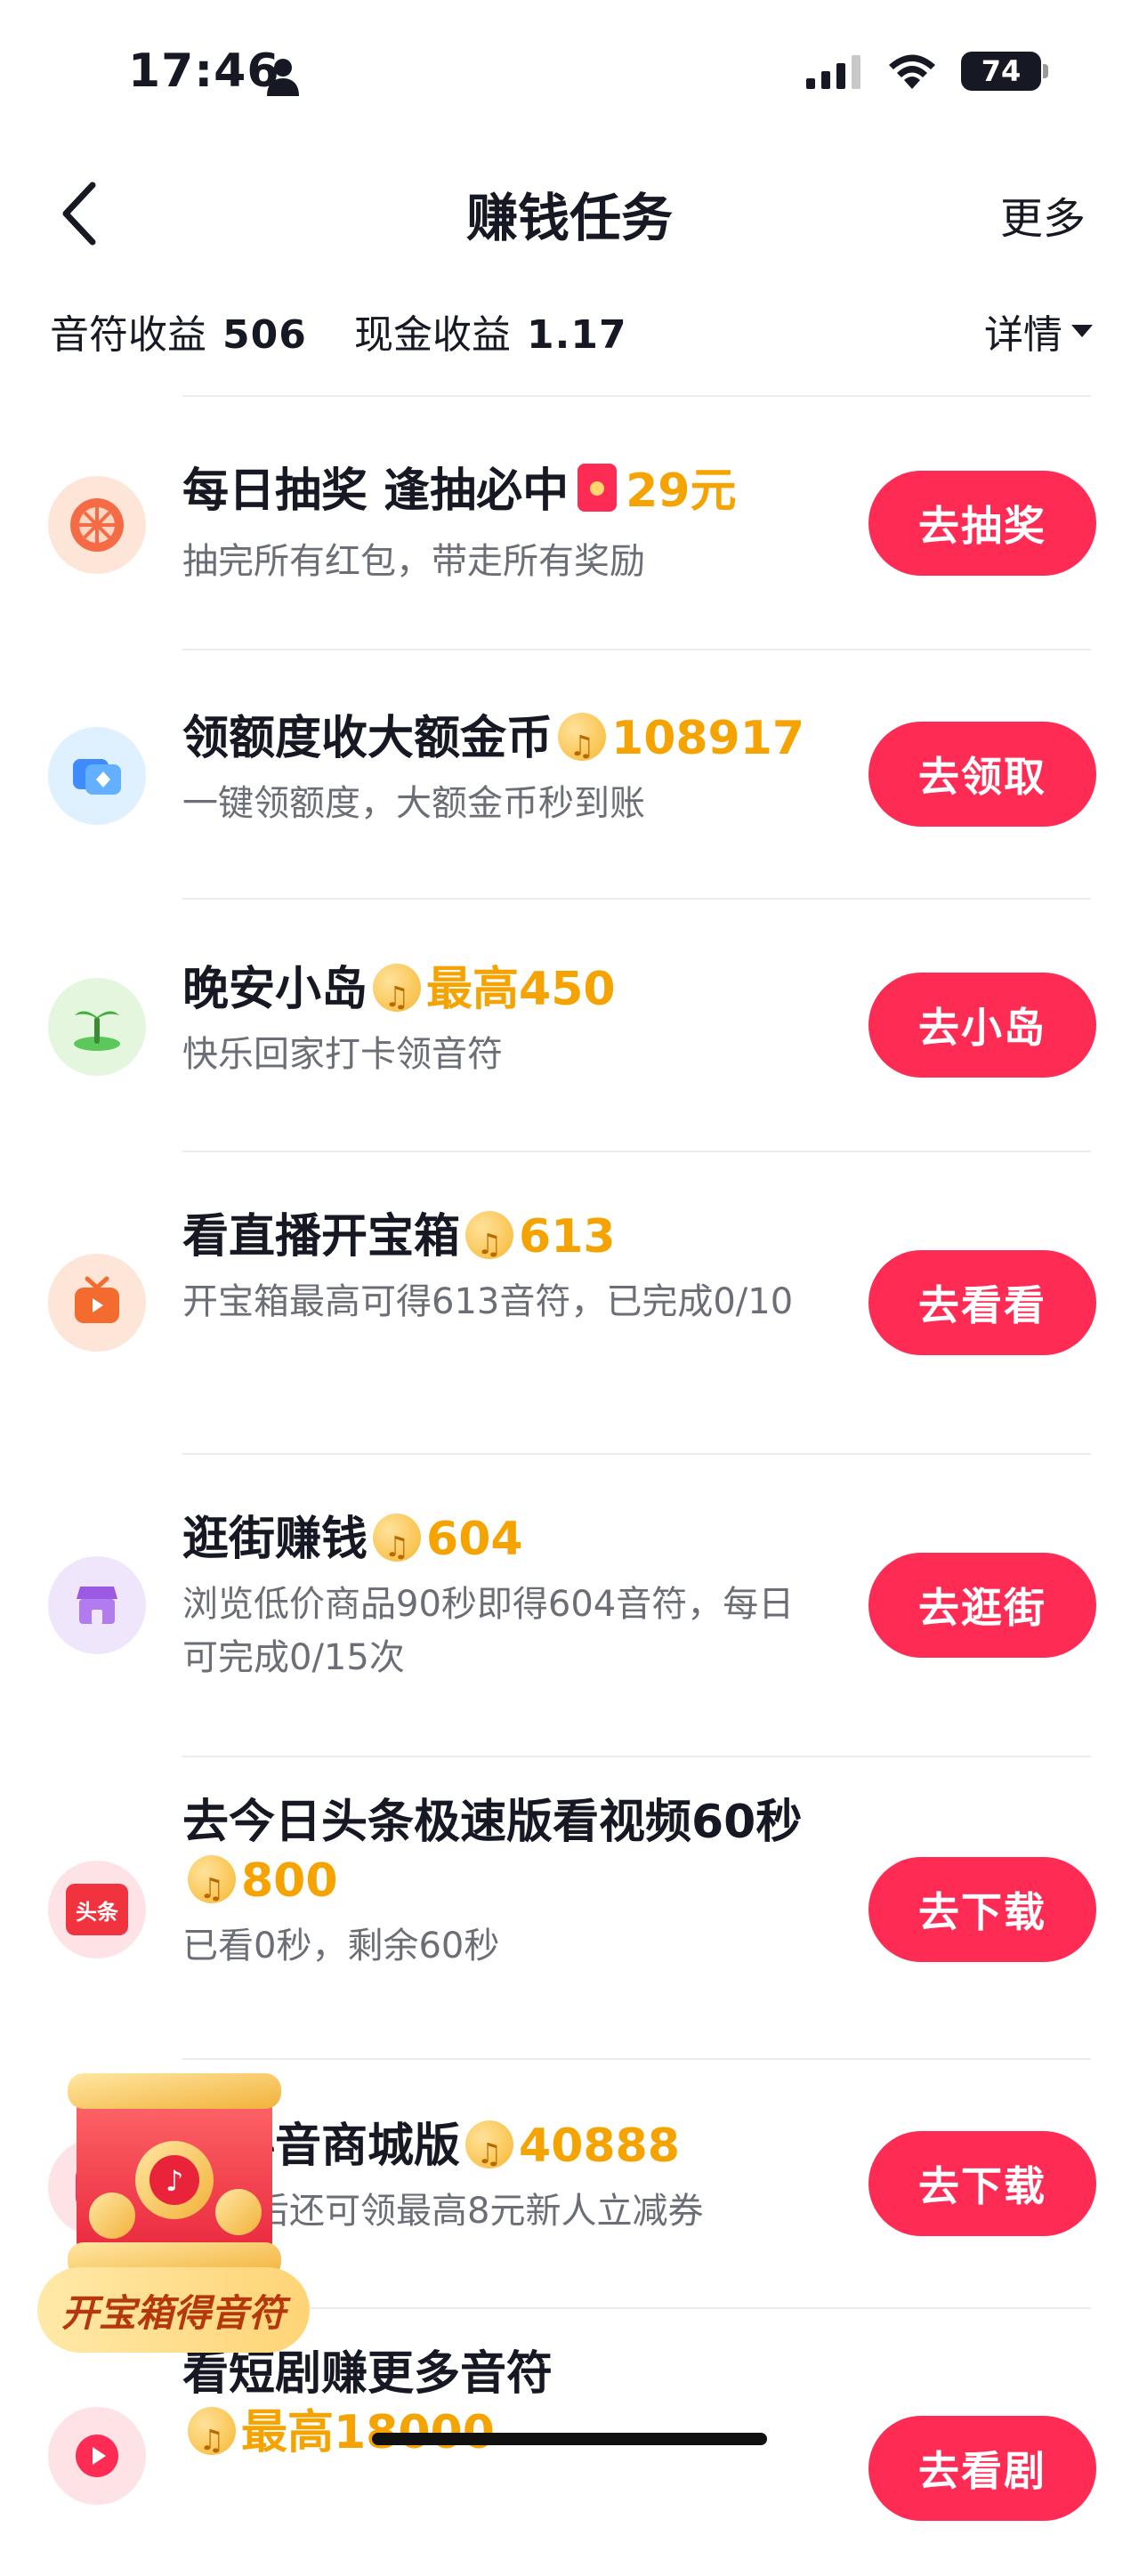 This screenshot has height=2576, width=1139. I want to click on go-island-button: 去小岛, so click(982, 1025).